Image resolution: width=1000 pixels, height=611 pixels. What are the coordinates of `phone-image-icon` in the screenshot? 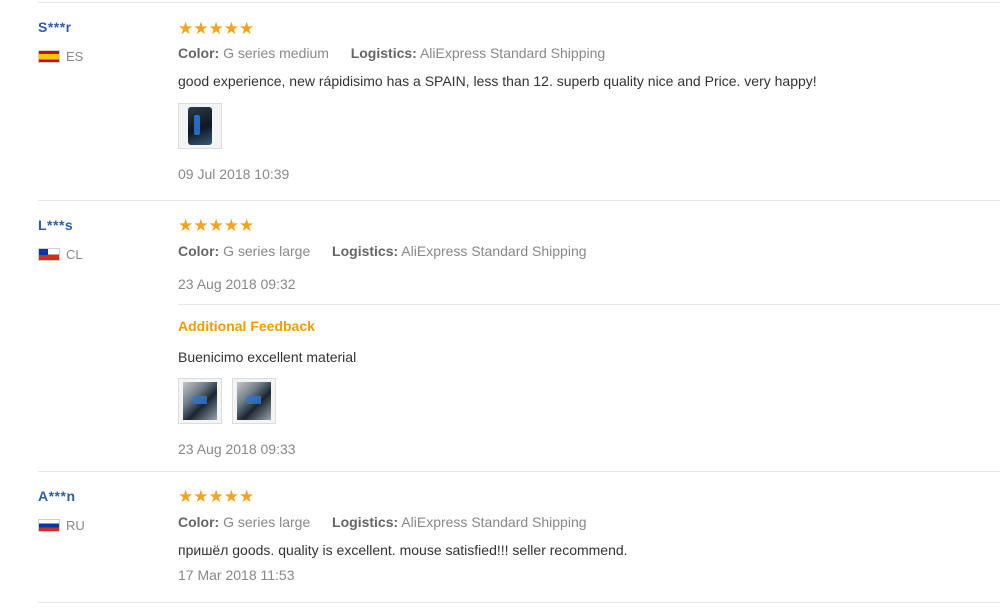 It's located at (200, 126).